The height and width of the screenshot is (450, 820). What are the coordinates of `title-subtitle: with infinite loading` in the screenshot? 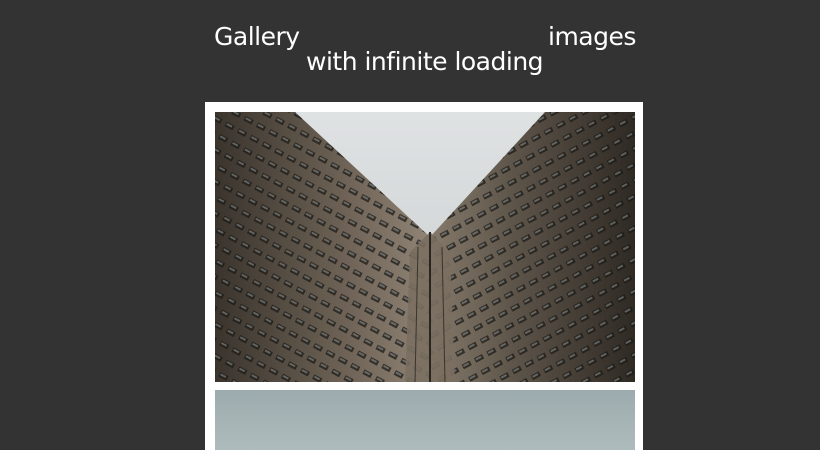 It's located at (425, 61).